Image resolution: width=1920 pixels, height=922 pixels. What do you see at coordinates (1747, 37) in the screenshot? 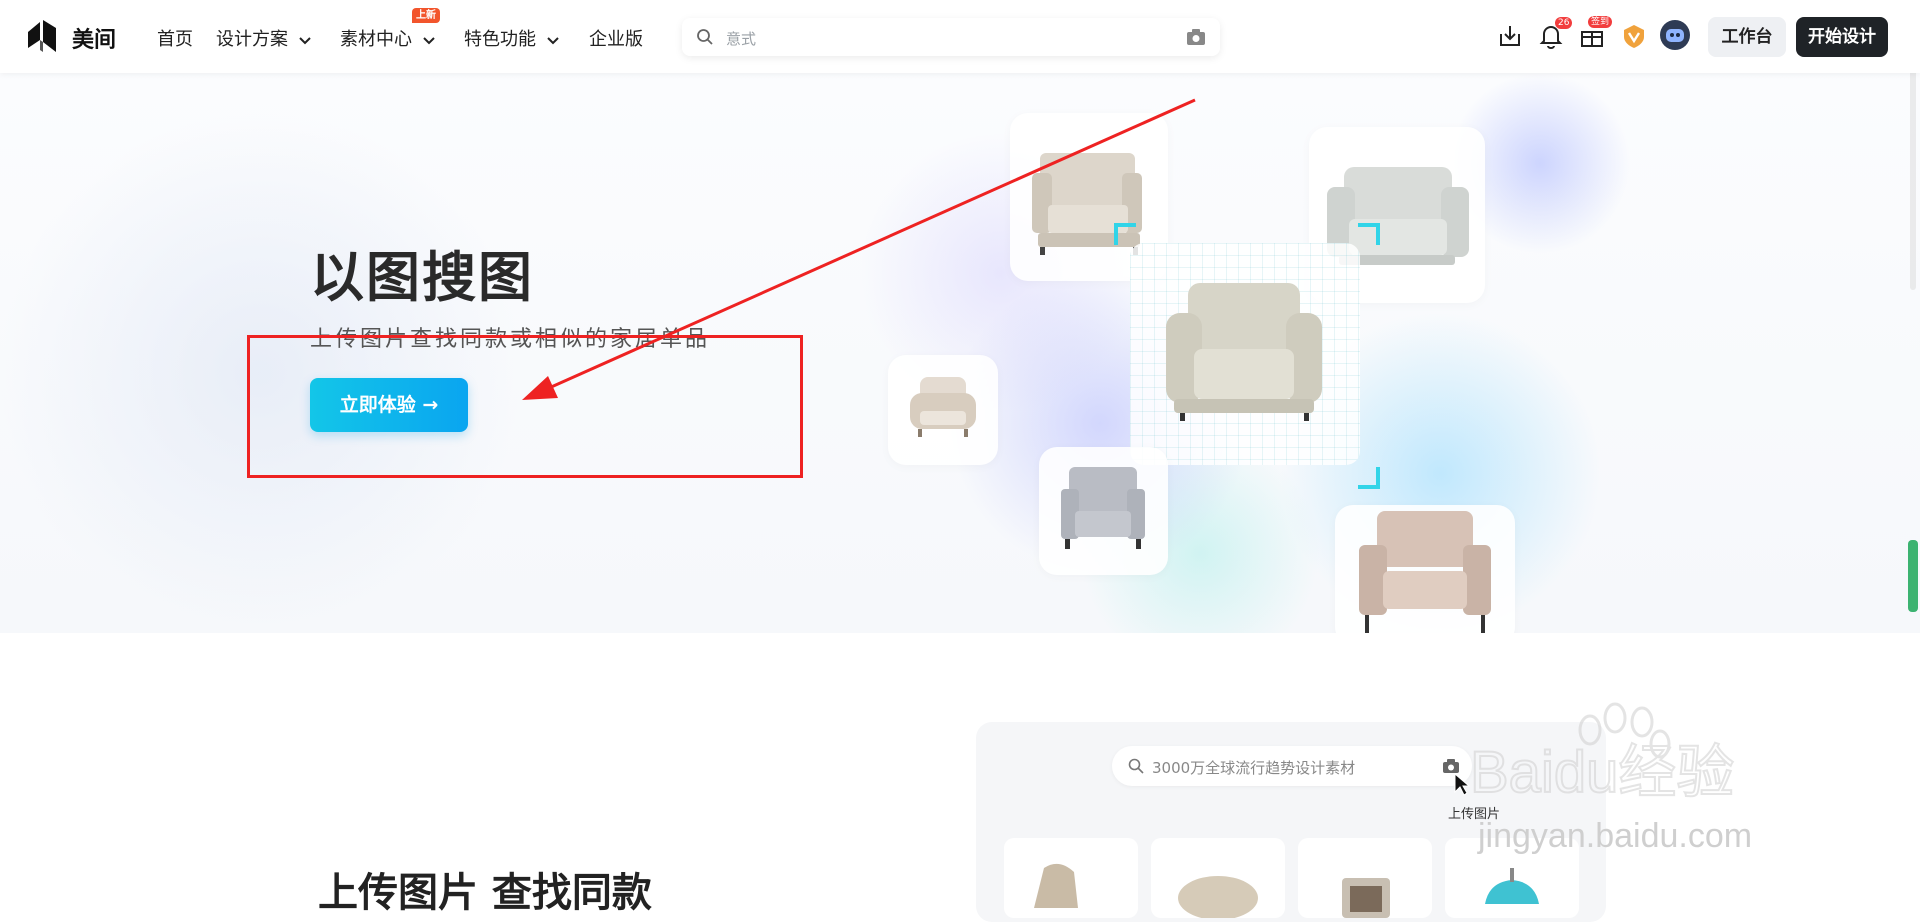
I see `workbench-button: 工作台` at bounding box center [1747, 37].